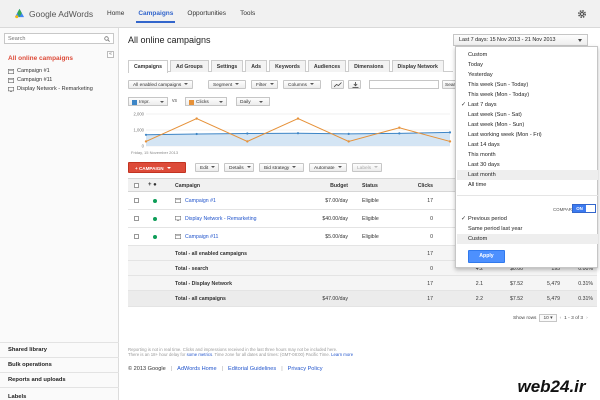  What do you see at coordinates (201, 237) in the screenshot?
I see `campaign-link: Campaign #11` at bounding box center [201, 237].